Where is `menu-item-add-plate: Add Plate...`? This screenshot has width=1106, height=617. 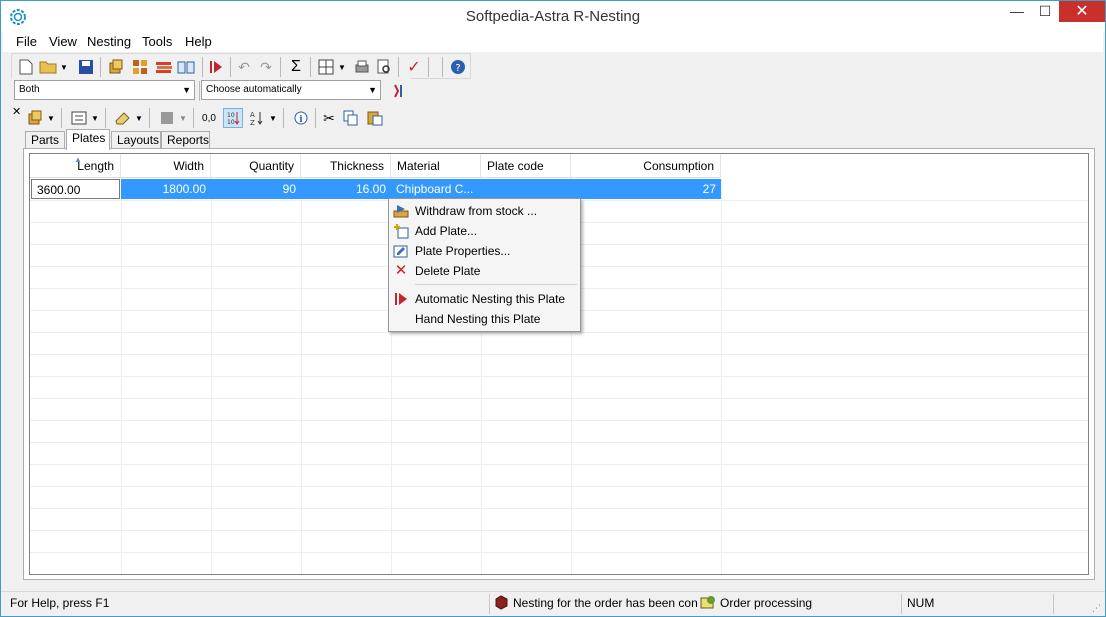 menu-item-add-plate: Add Plate... is located at coordinates (484, 231).